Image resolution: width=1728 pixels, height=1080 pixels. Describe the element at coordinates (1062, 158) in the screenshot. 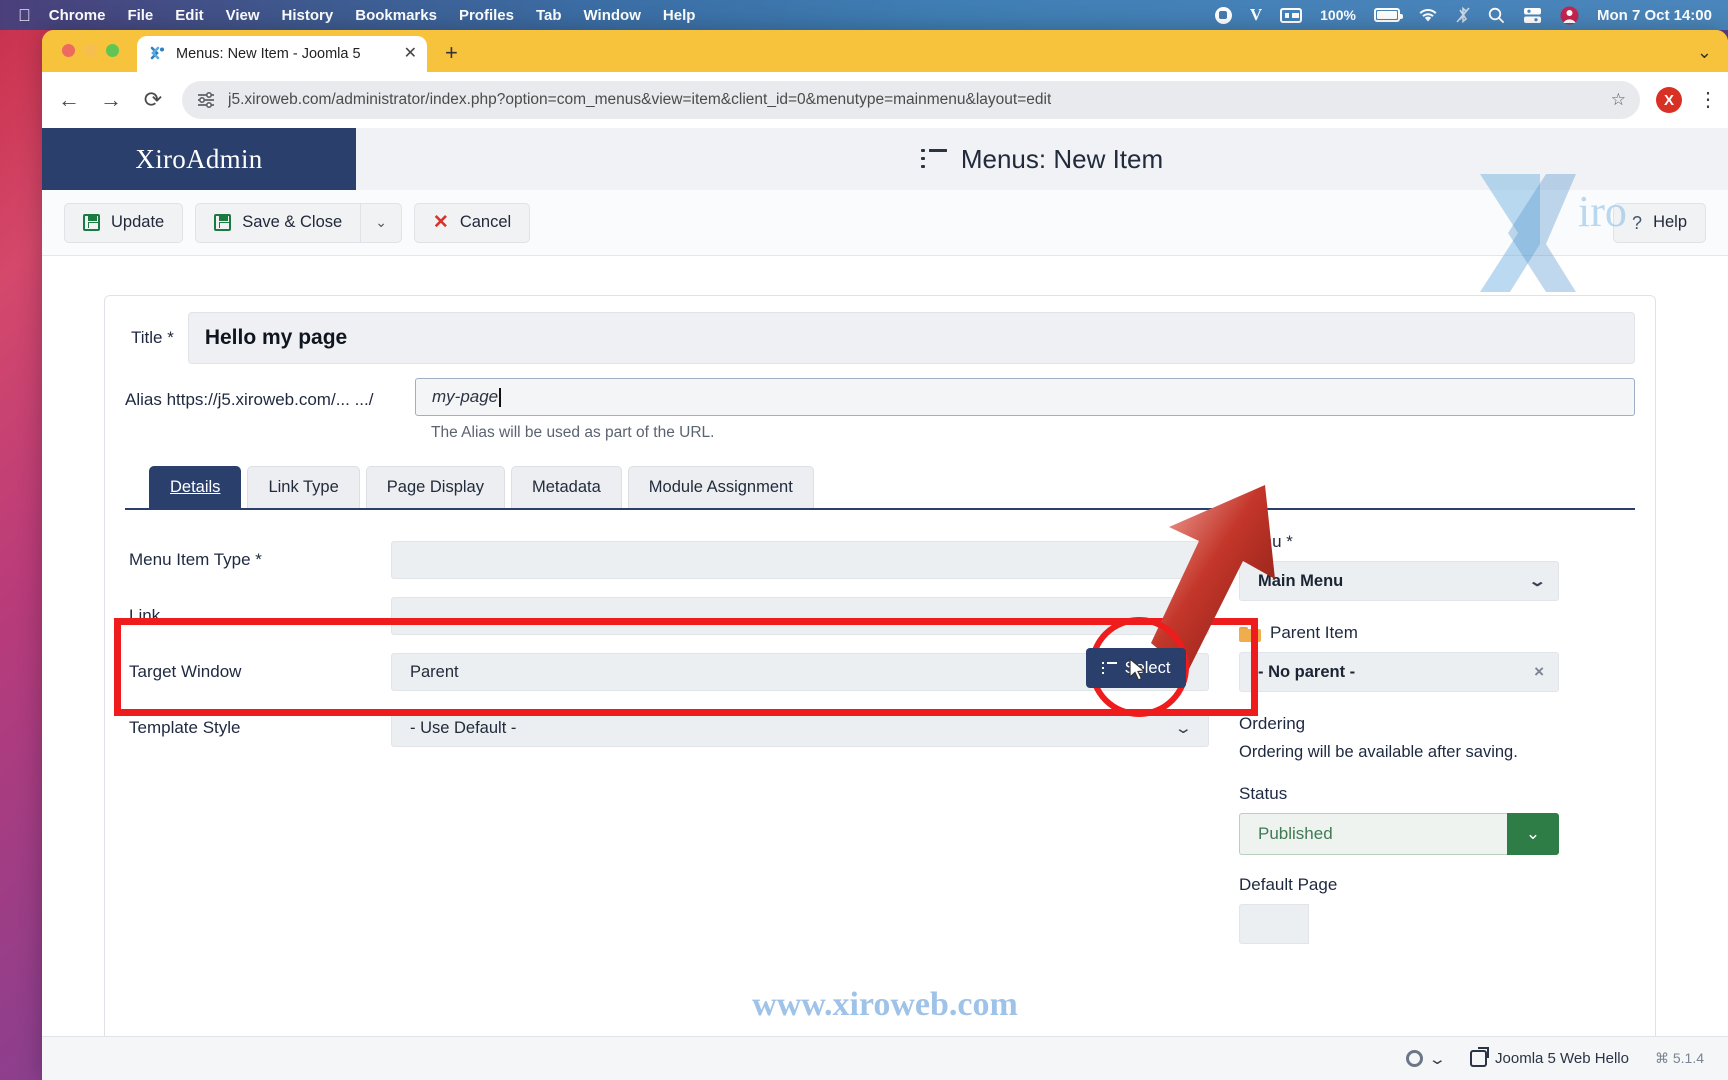

I see `page-title: Menus: New Item` at that location.